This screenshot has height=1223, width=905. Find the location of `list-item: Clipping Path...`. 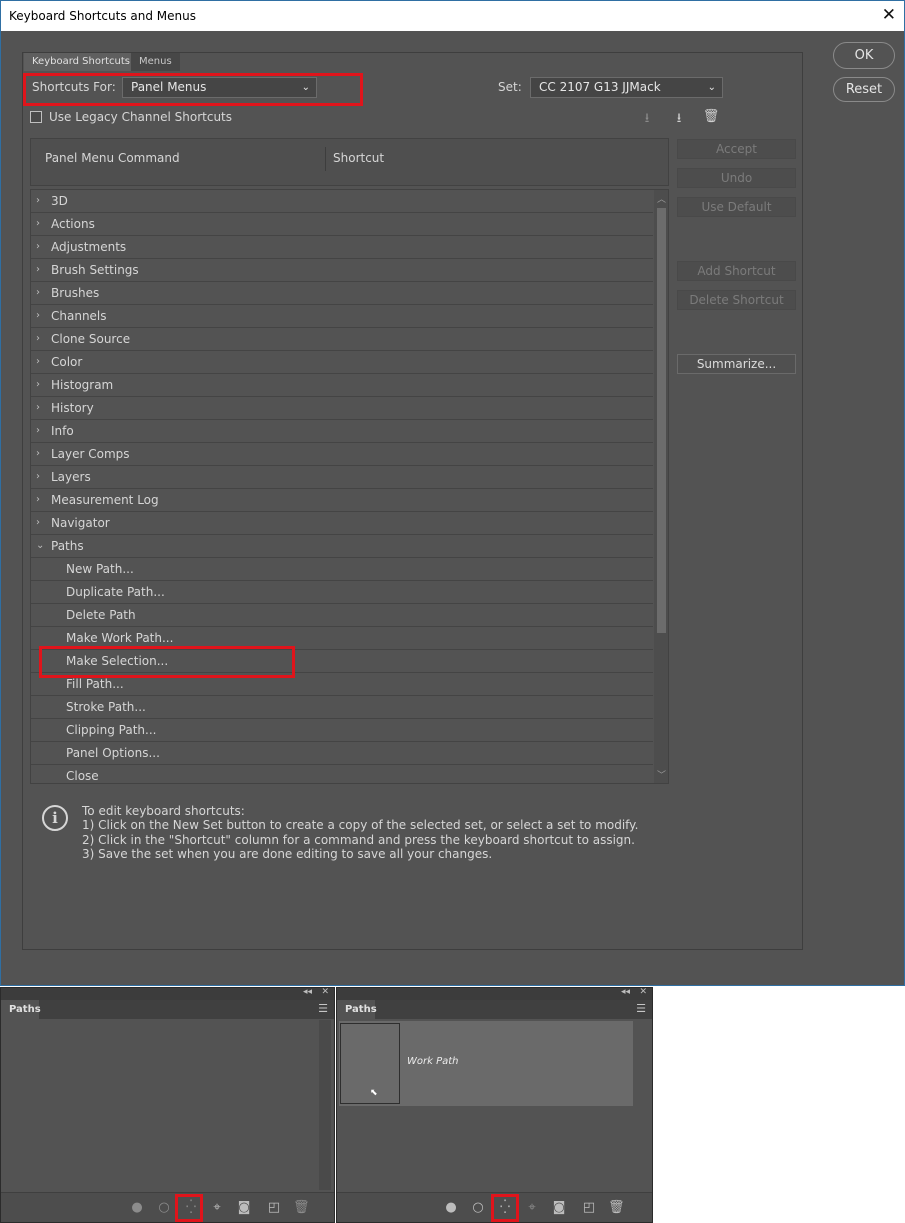

list-item: Clipping Path... is located at coordinates (342, 730).